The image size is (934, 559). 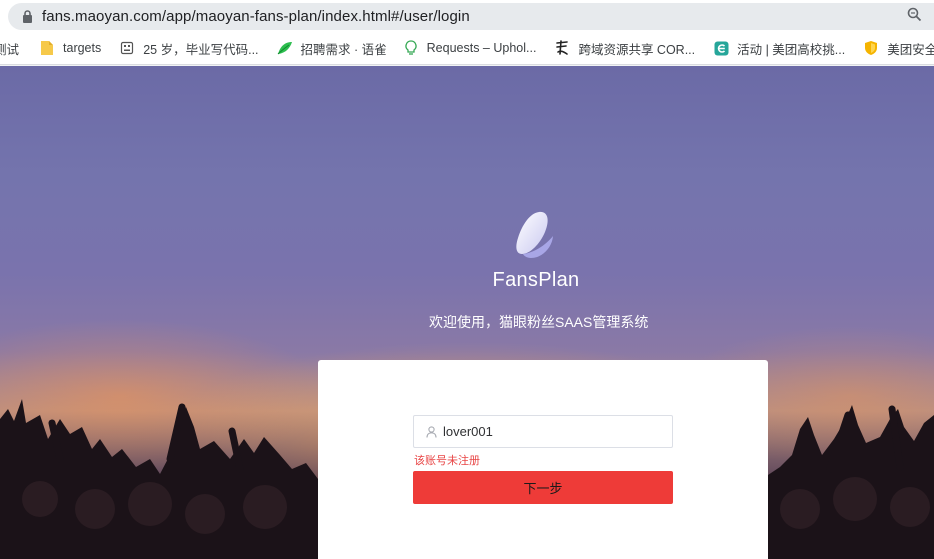 I want to click on bookmark-item-yuque: 招聘需求 · 语雀, so click(x=332, y=48).